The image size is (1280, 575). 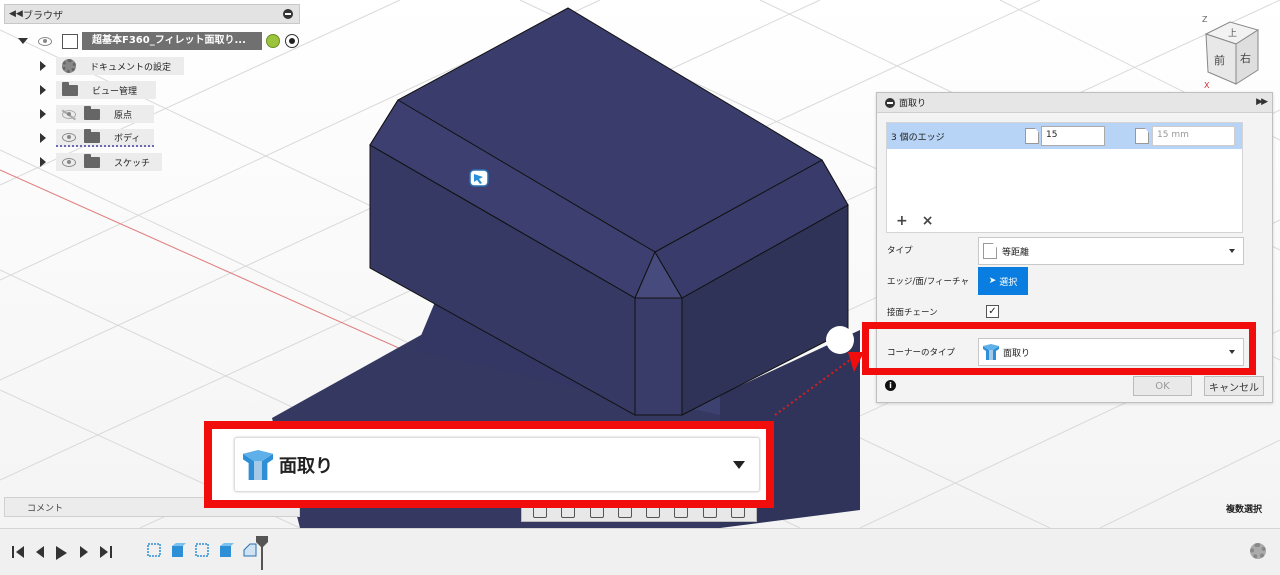 What do you see at coordinates (18, 552) in the screenshot?
I see `go-to-start-icon` at bounding box center [18, 552].